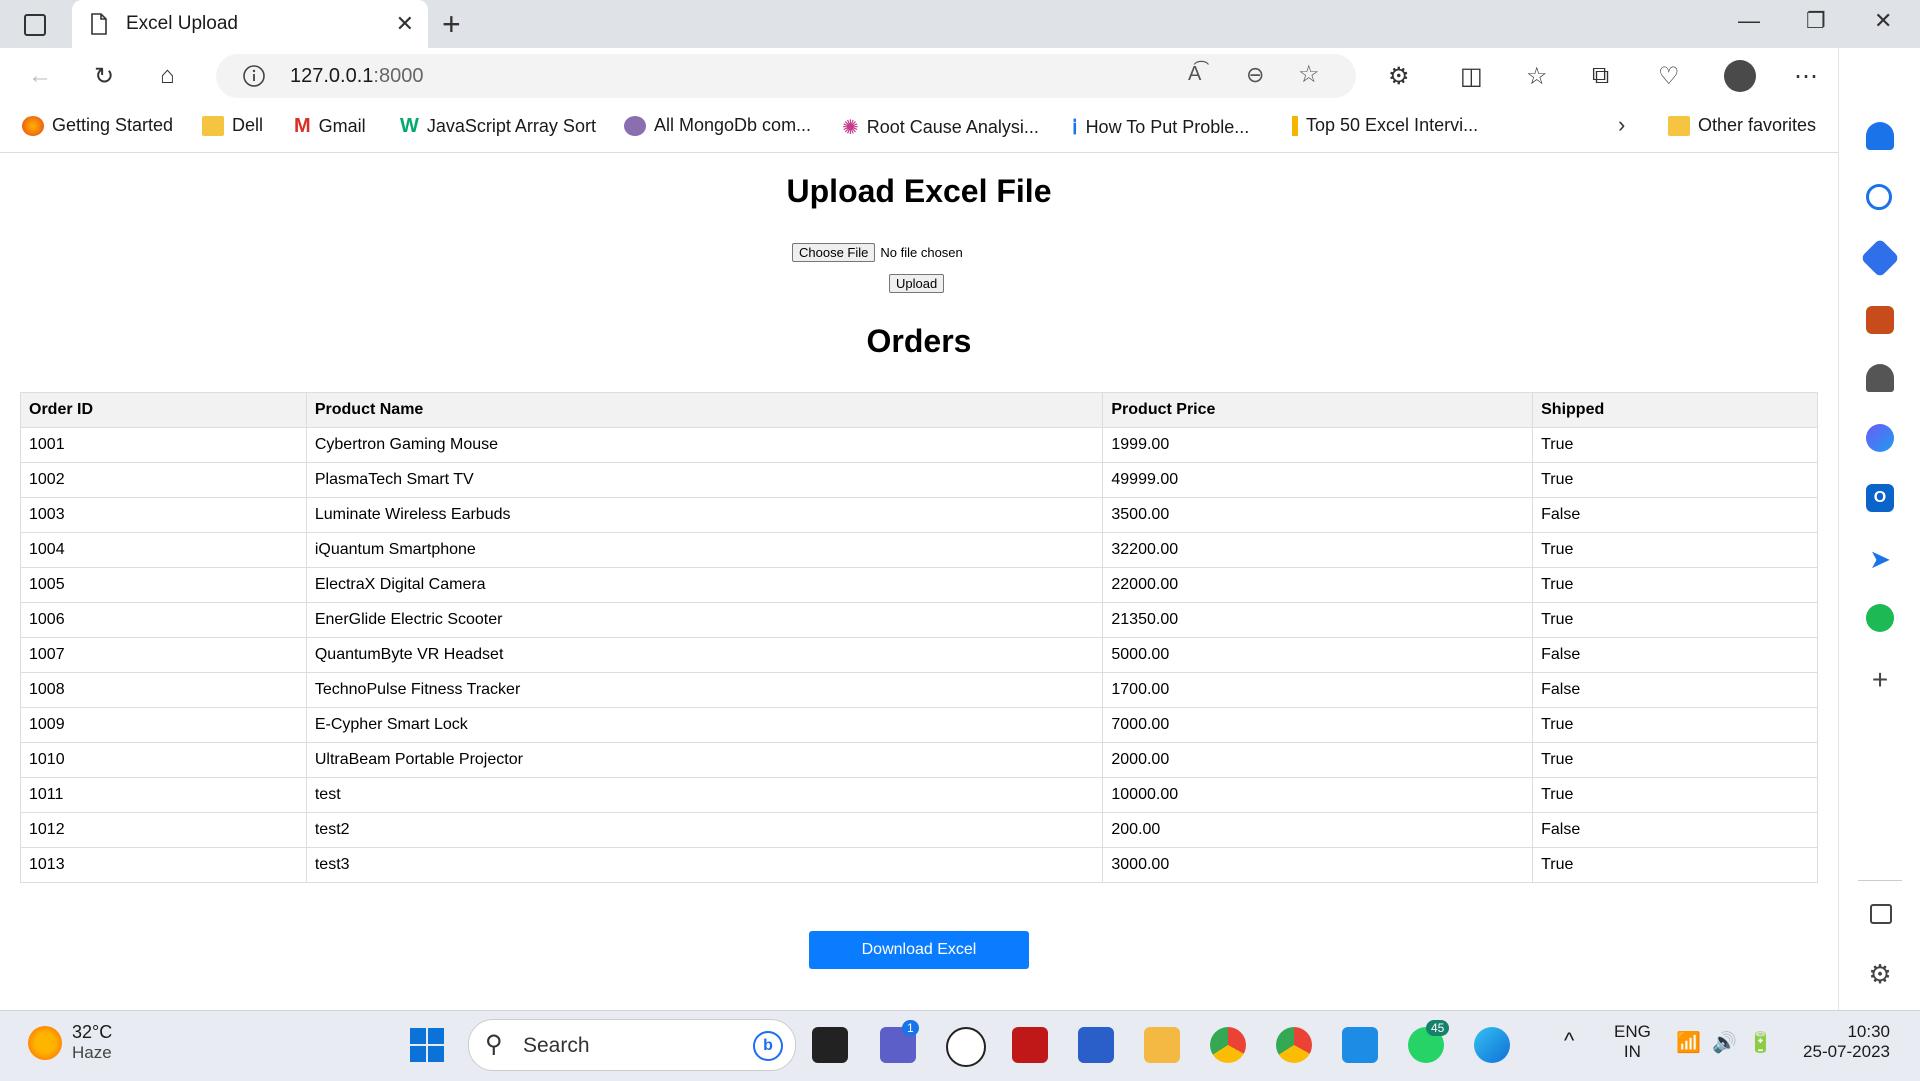 Image resolution: width=1920 pixels, height=1081 pixels. I want to click on search-icon, so click(1879, 197).